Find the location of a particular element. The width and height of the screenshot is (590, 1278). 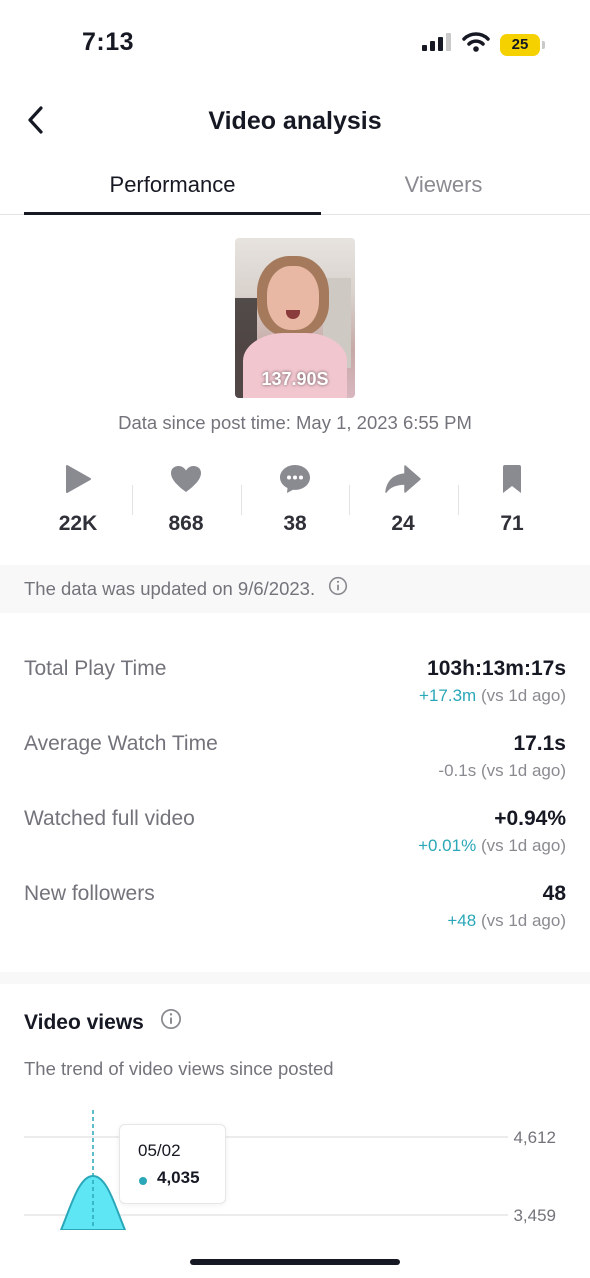

stat-views: 22K is located at coordinates (78, 500).